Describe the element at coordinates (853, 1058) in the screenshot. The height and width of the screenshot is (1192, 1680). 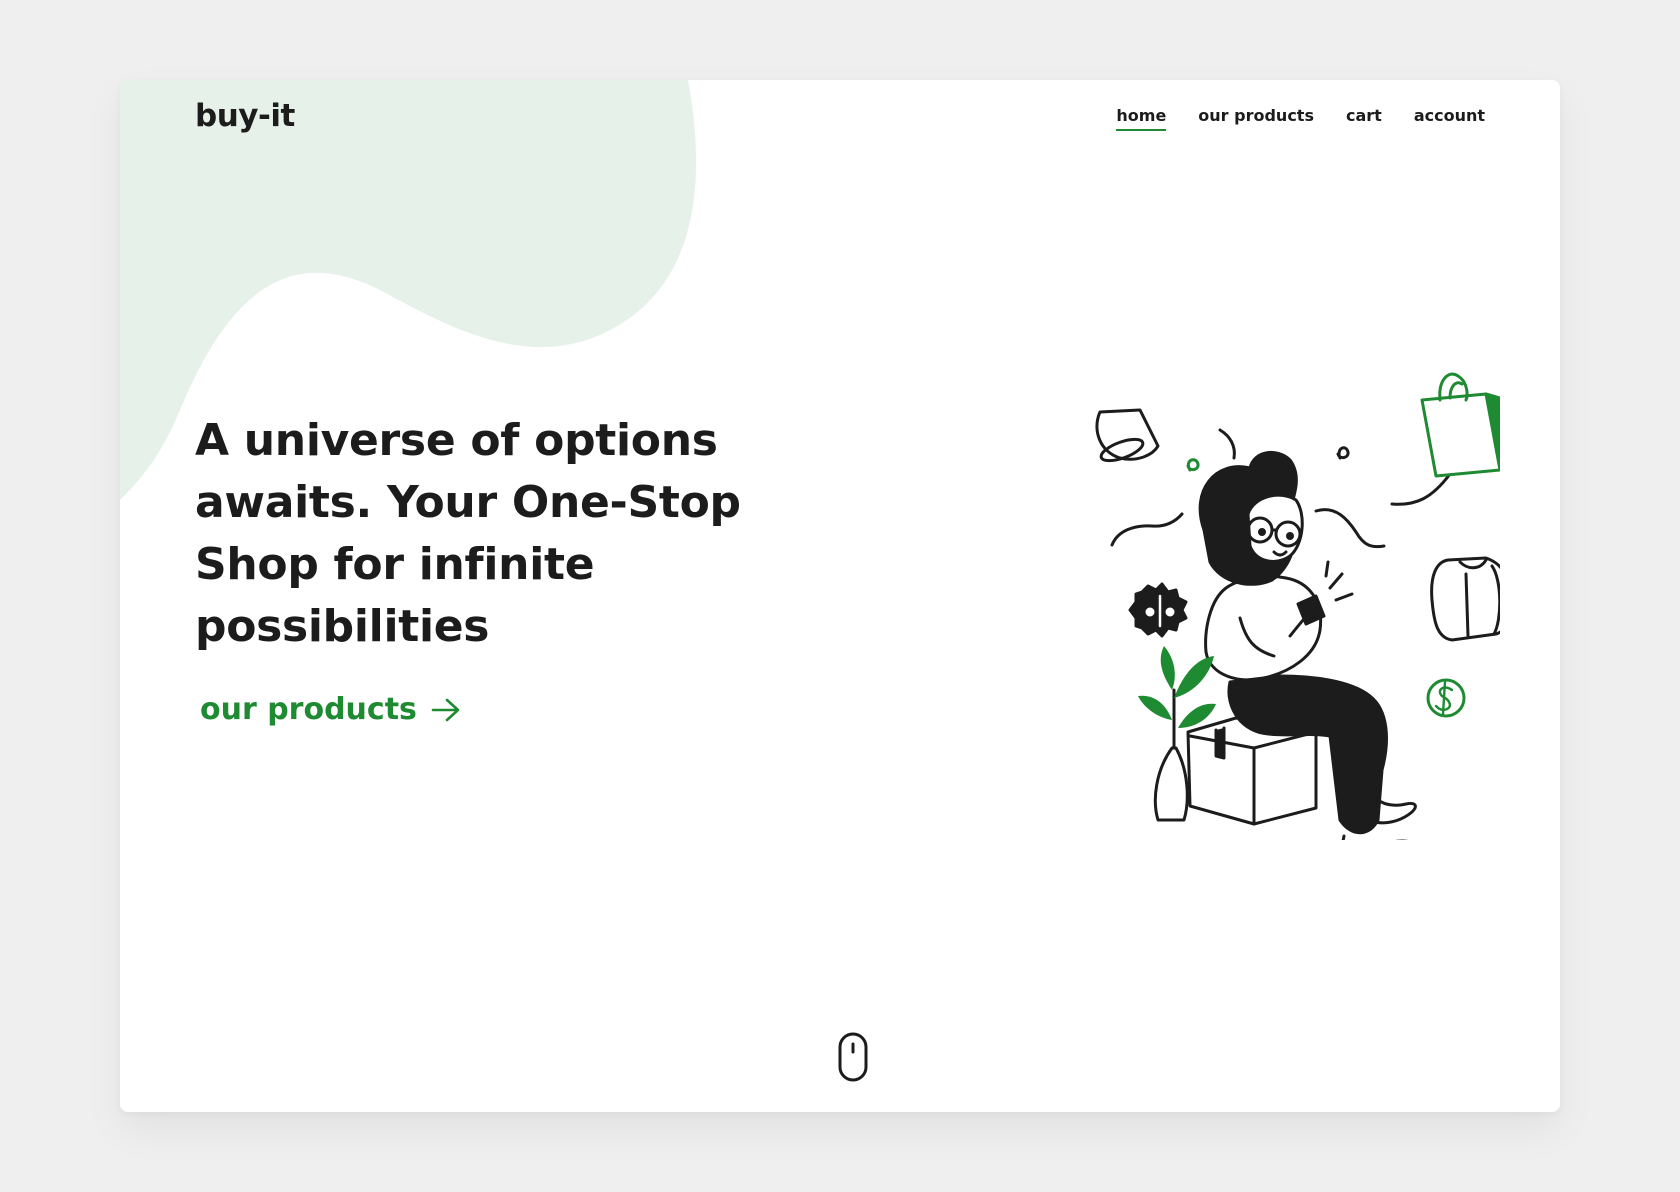
I see `mouse-scroll-icon` at that location.